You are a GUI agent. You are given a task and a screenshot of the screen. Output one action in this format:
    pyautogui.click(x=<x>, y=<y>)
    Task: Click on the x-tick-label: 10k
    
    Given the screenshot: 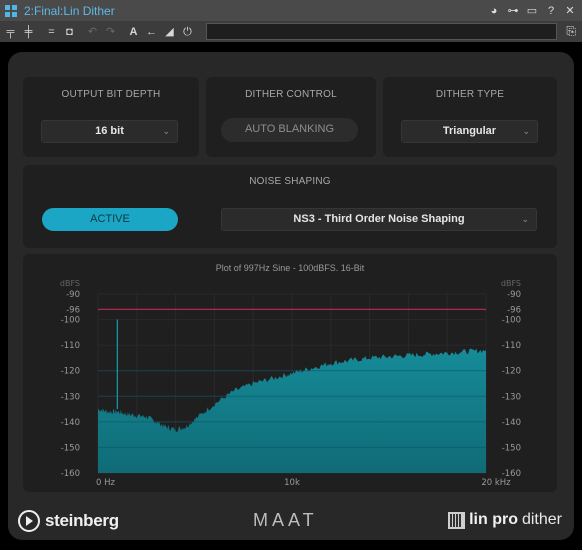 What is the action you would take?
    pyautogui.click(x=292, y=483)
    